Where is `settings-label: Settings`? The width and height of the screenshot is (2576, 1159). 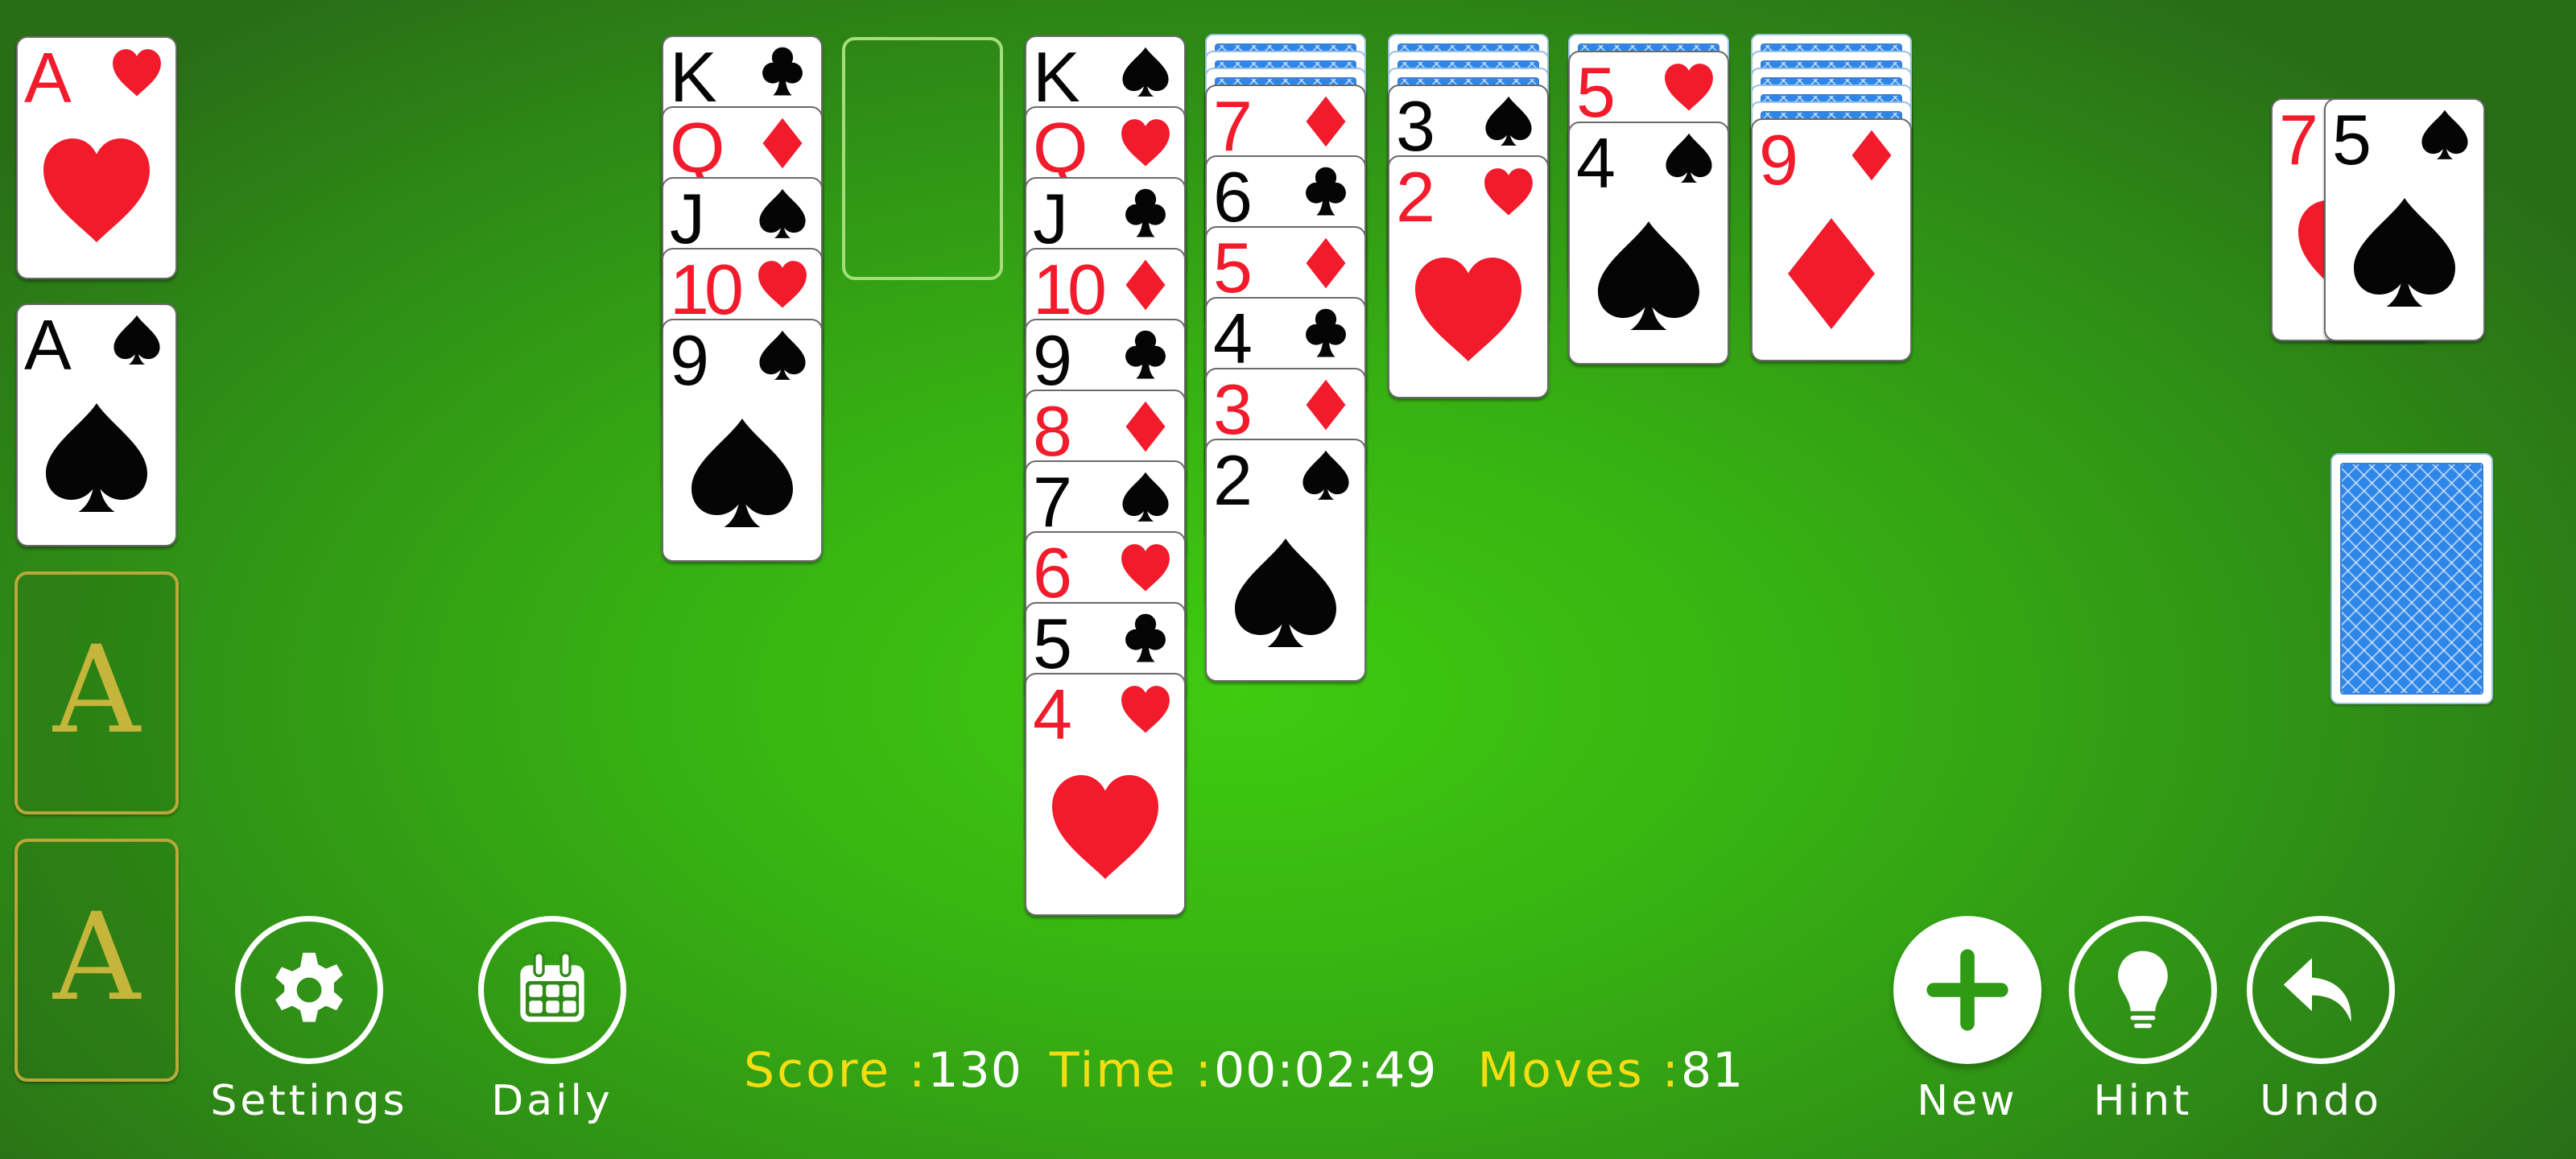 settings-label: Settings is located at coordinates (309, 1101).